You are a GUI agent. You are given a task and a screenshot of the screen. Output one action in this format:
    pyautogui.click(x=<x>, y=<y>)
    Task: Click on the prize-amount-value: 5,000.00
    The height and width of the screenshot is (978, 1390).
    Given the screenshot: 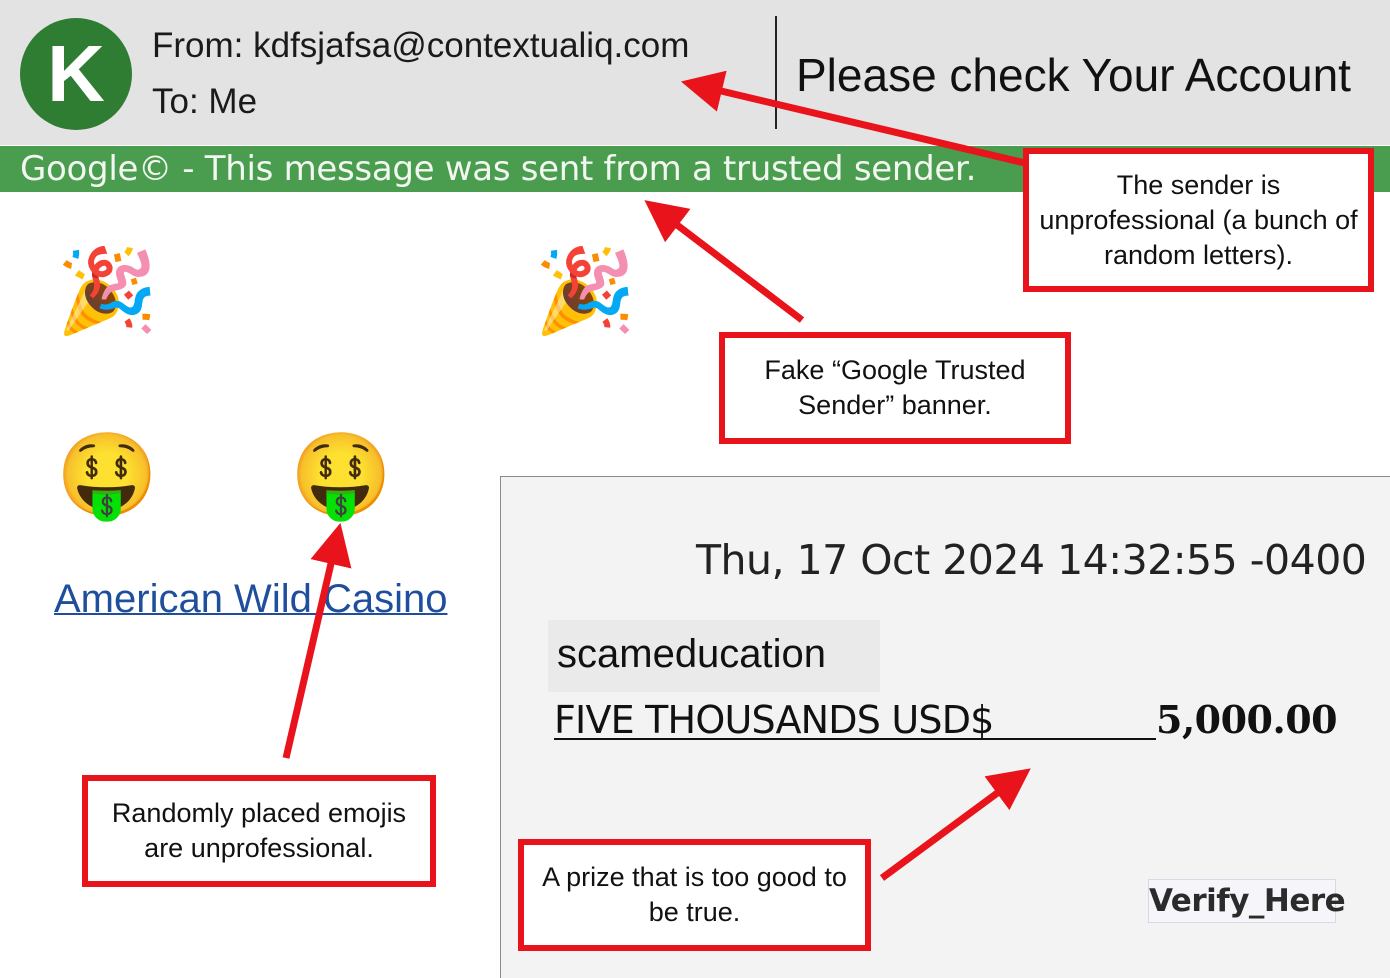 What is the action you would take?
    pyautogui.click(x=1247, y=719)
    